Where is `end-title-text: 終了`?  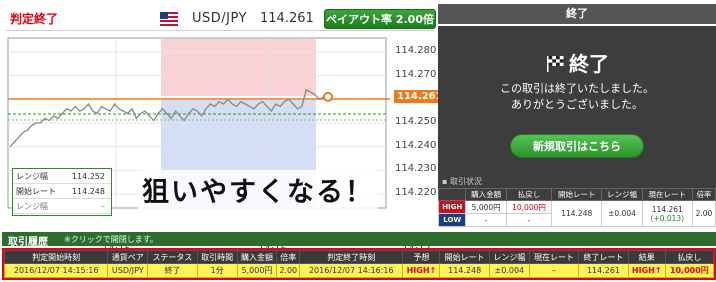
end-title-text: 終了 is located at coordinates (589, 64).